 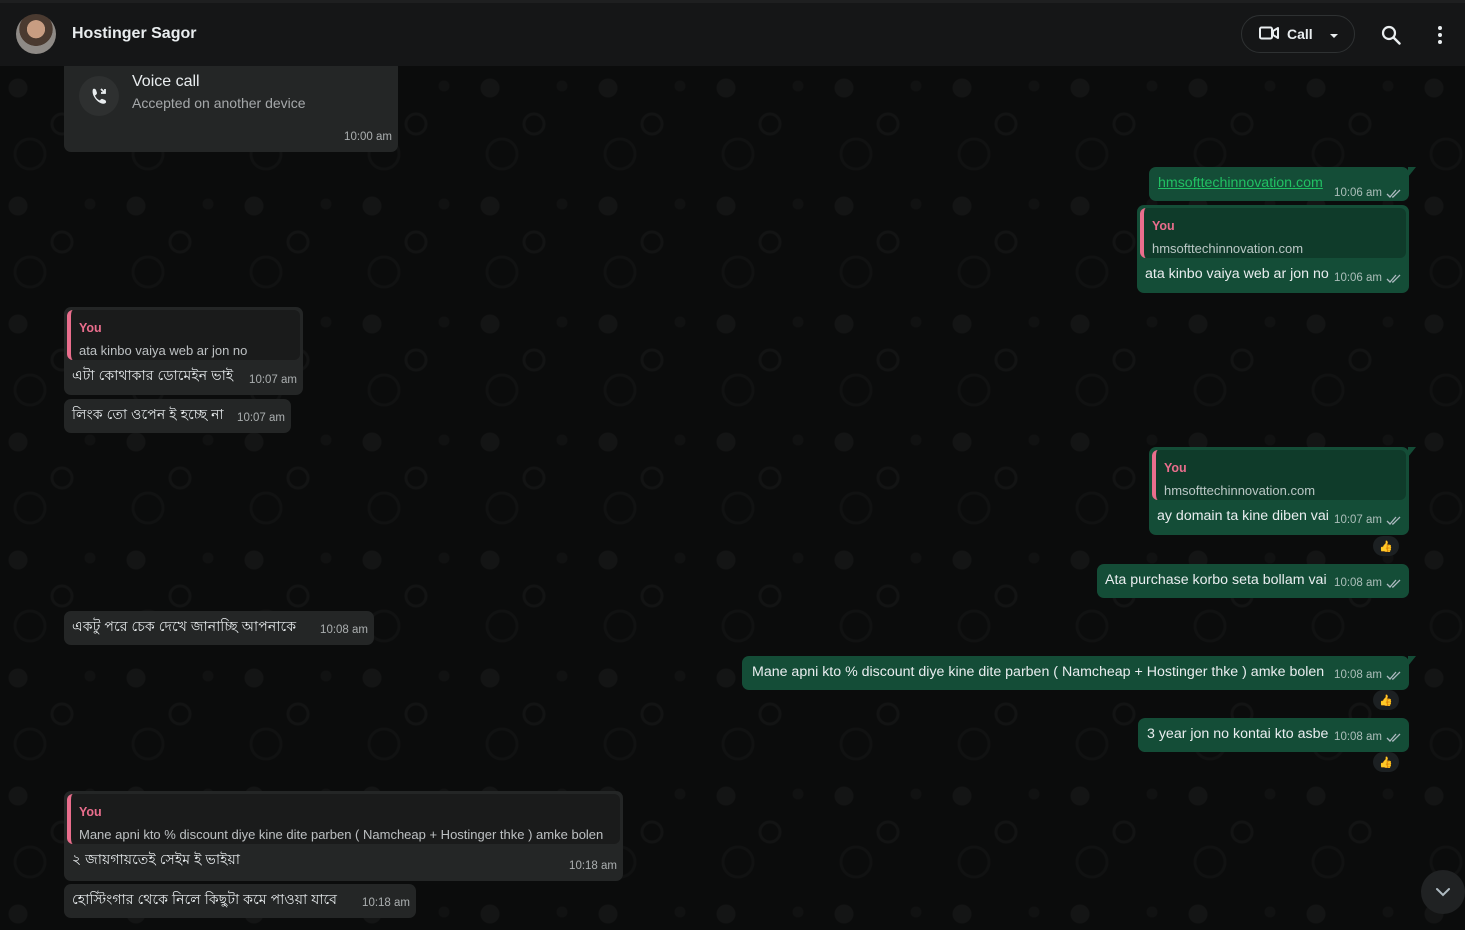 I want to click on message-text: ২ জায়গায়তেই সেইম ই ভাইয়া, so click(x=156, y=860).